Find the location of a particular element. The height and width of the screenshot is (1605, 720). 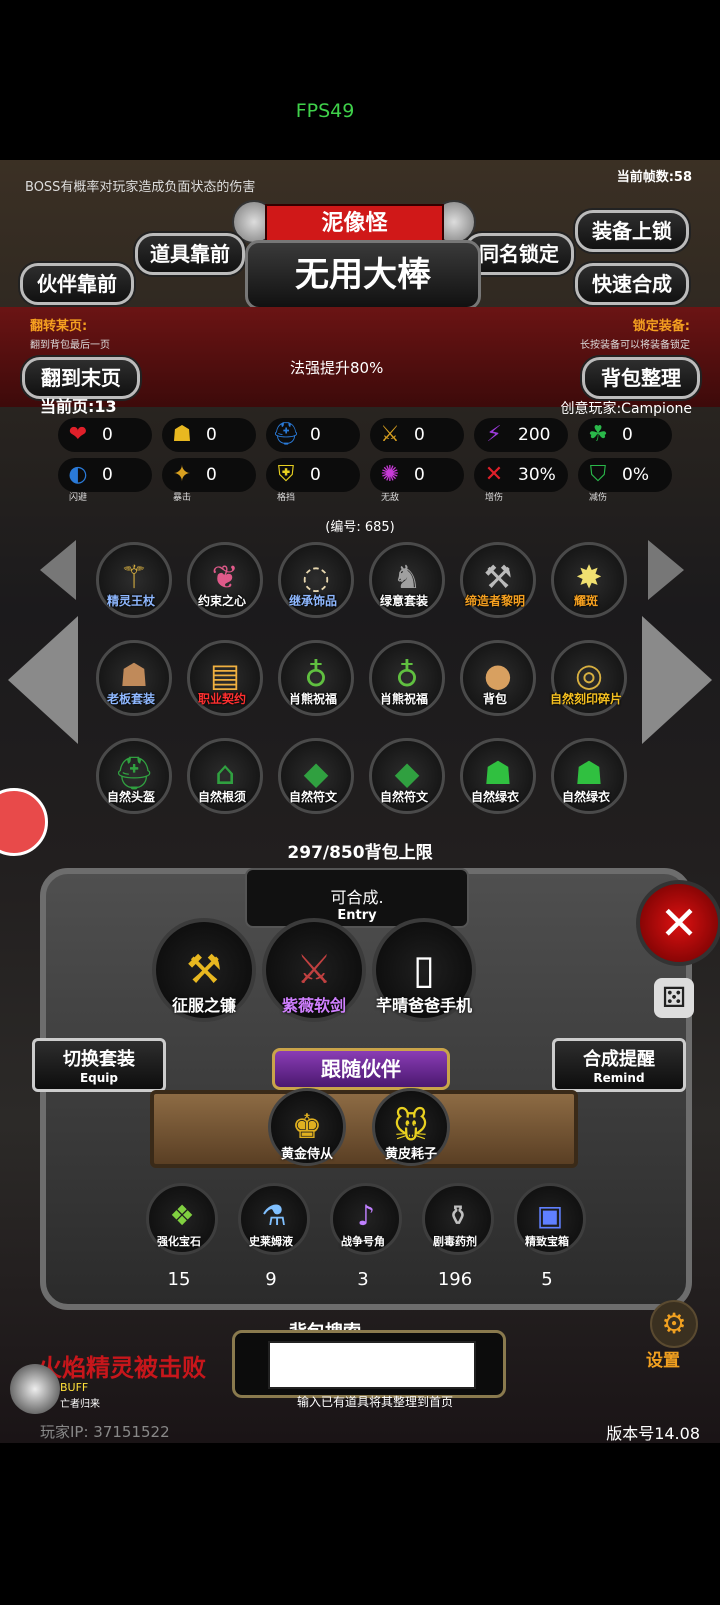

version-label: 版本号14.08 is located at coordinates (653, 1433).